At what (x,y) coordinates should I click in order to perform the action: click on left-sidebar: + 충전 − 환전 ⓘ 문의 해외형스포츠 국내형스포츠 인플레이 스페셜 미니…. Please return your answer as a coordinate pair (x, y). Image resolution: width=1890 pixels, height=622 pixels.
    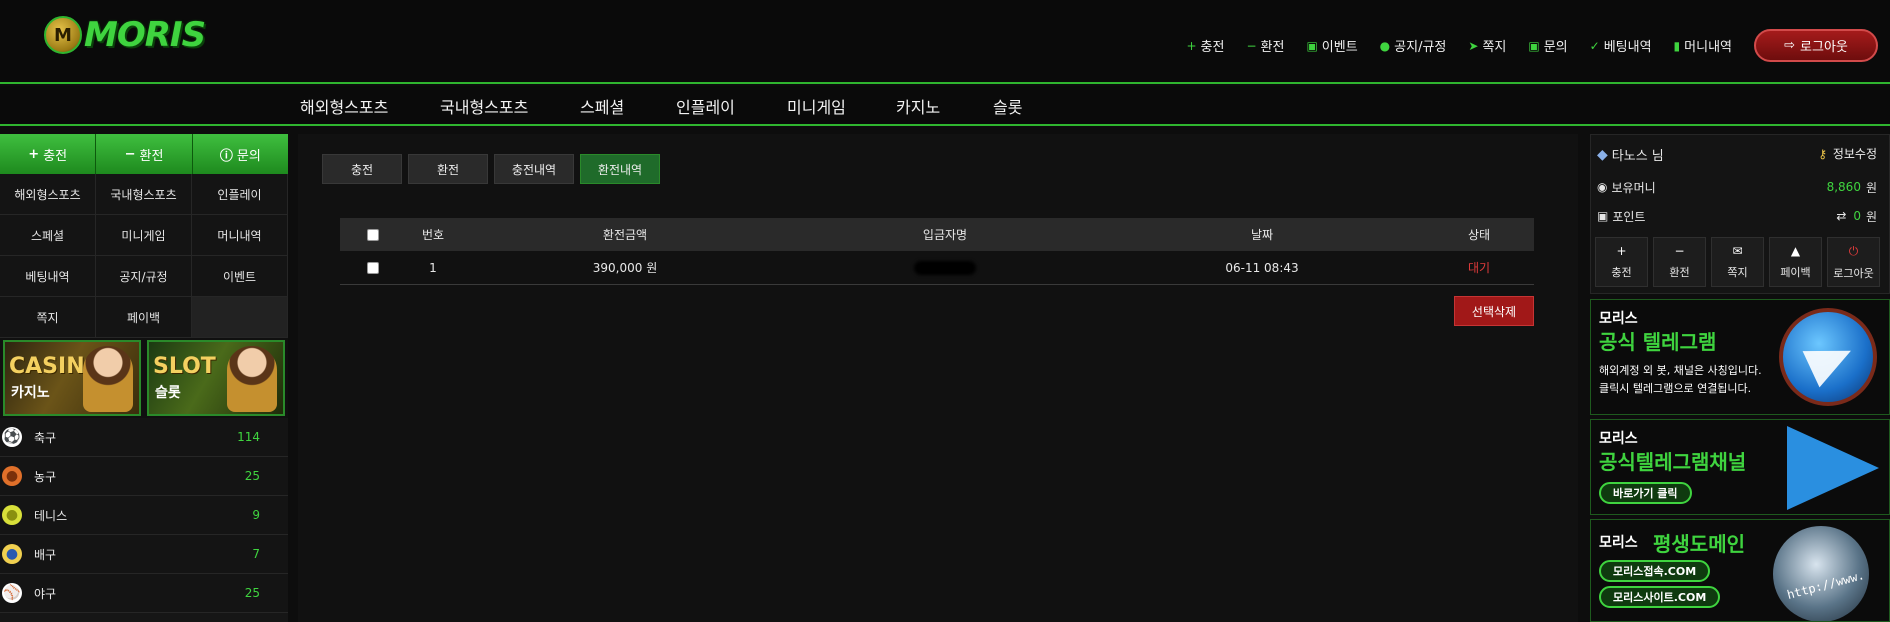
    Looking at the image, I should click on (144, 378).